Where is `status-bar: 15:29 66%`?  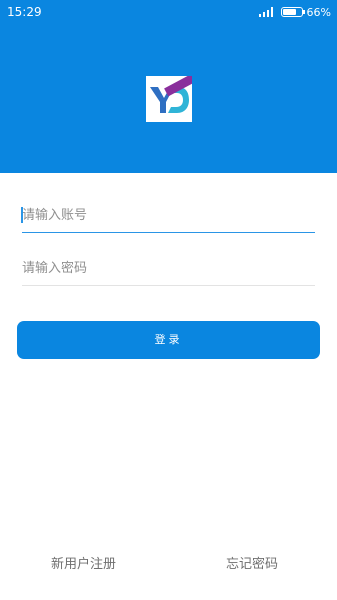 status-bar: 15:29 66% is located at coordinates (168, 12).